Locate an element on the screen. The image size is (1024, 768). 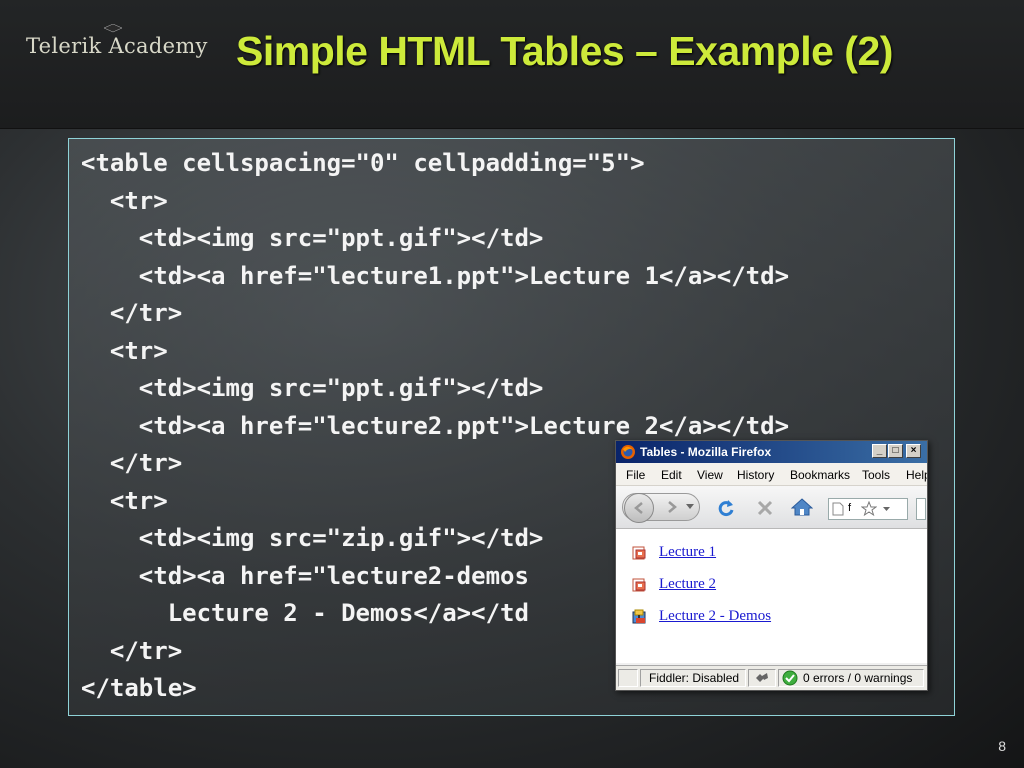
error-status: 0 errors / 0 warnings is located at coordinates (851, 678).